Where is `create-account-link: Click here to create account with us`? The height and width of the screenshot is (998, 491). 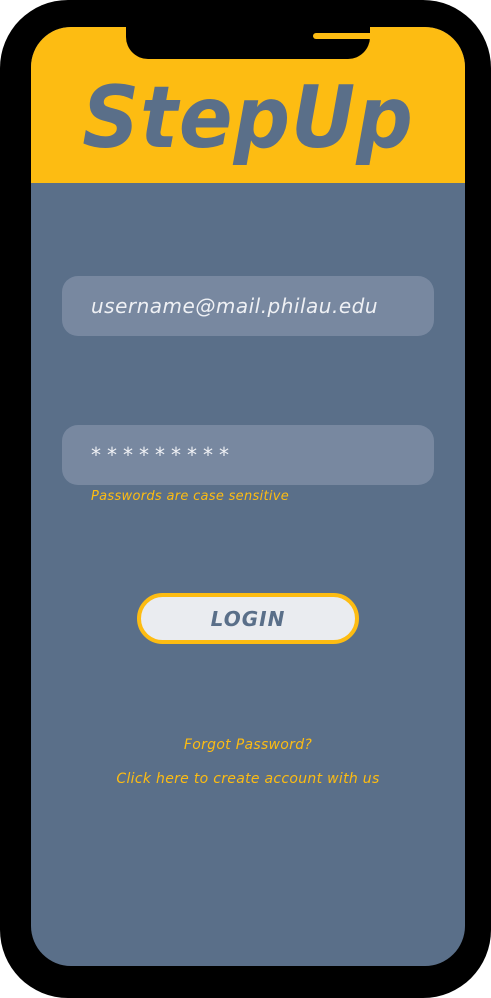
create-account-link: Click here to create account with us is located at coordinates (248, 779).